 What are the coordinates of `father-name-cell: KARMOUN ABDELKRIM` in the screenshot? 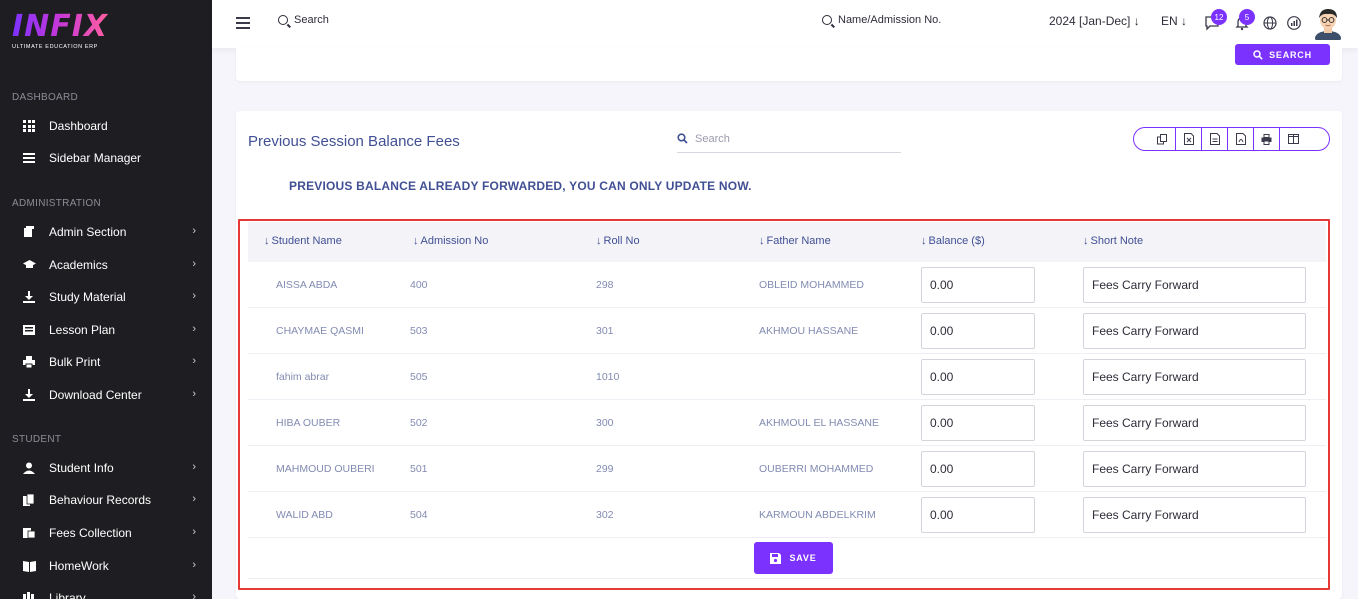 It's located at (817, 515).